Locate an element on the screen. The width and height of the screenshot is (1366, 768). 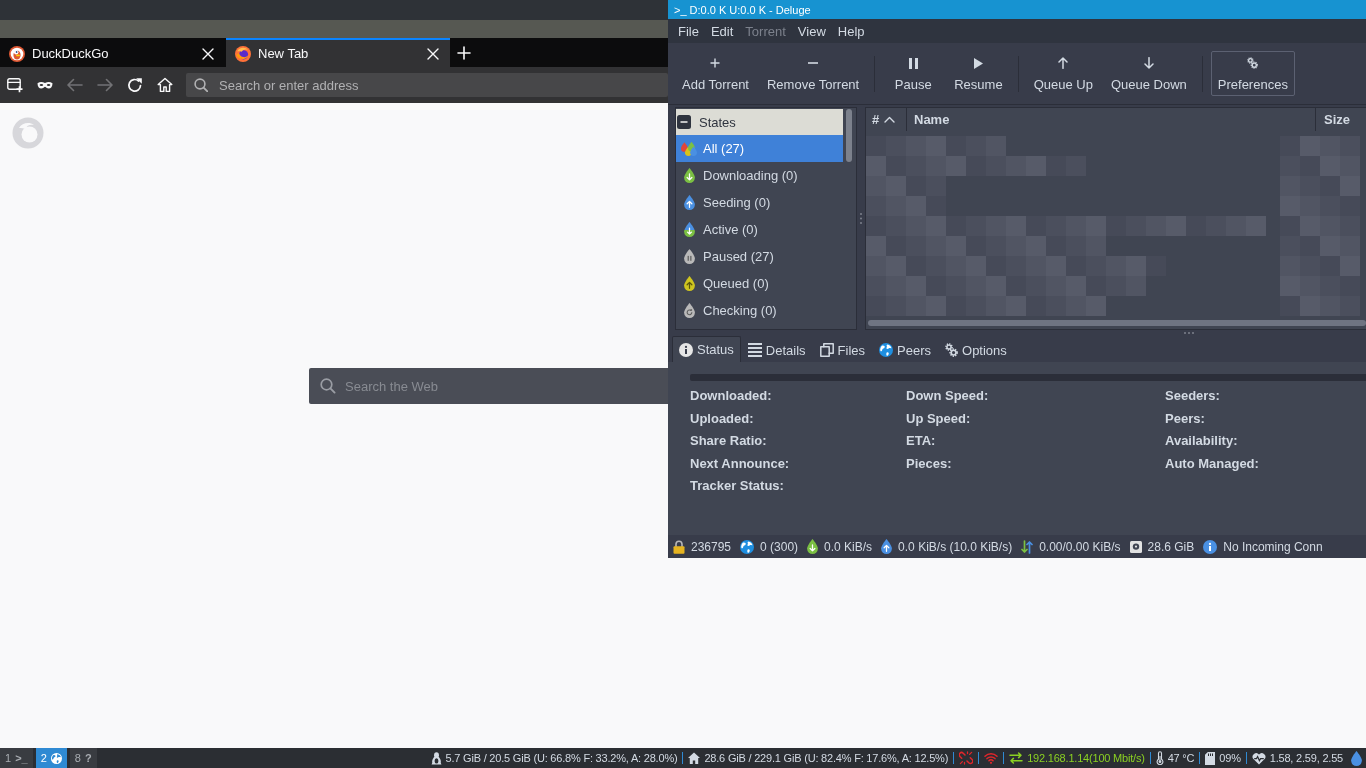
tab: Options is located at coordinates (976, 349).